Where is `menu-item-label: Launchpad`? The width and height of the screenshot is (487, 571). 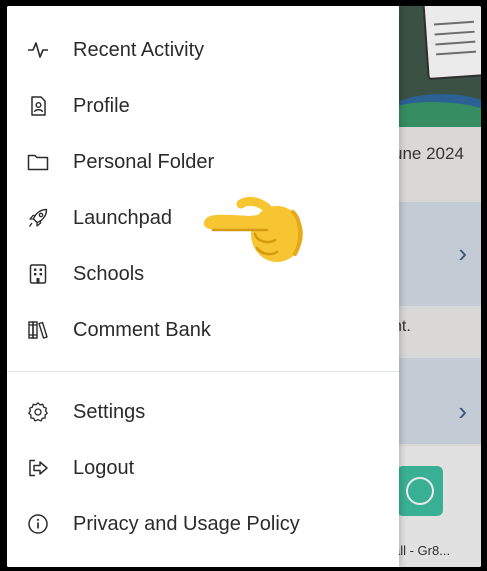 menu-item-label: Launchpad is located at coordinates (122, 217).